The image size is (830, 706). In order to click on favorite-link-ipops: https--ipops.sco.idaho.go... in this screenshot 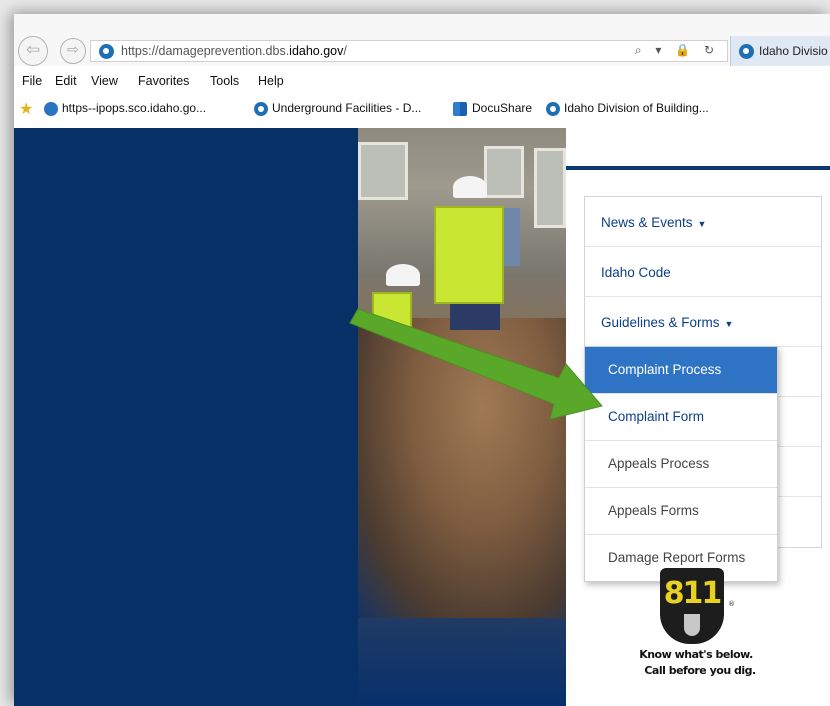, I will do `click(134, 108)`.